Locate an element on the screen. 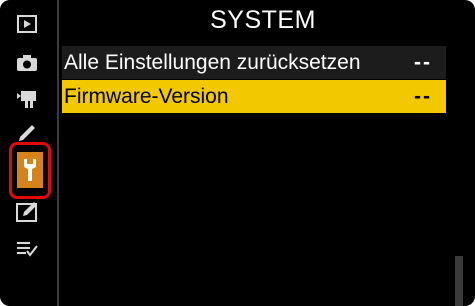  scrollbar-thumb is located at coordinates (459, 151).